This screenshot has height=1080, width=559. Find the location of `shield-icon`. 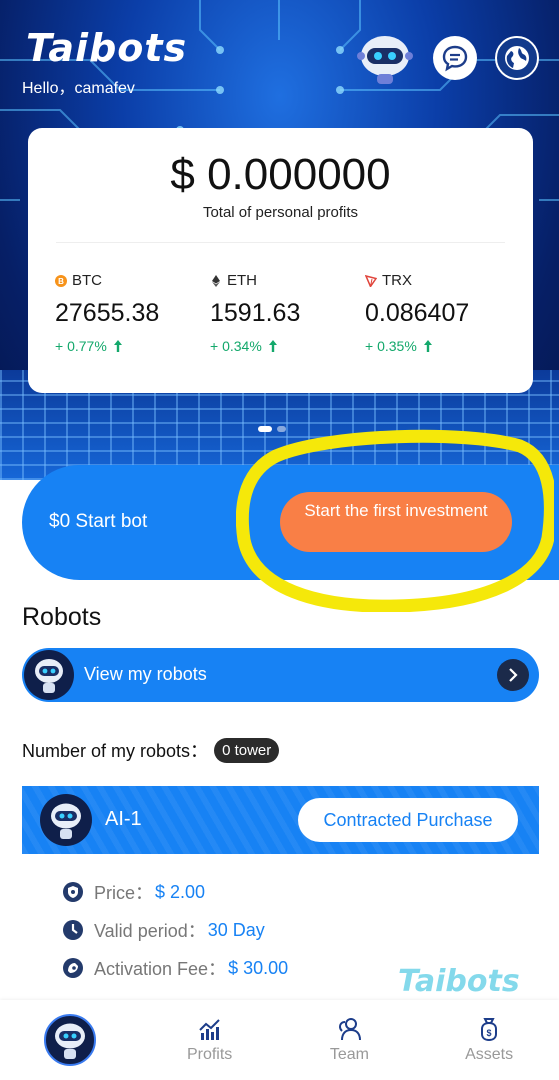

shield-icon is located at coordinates (73, 892).